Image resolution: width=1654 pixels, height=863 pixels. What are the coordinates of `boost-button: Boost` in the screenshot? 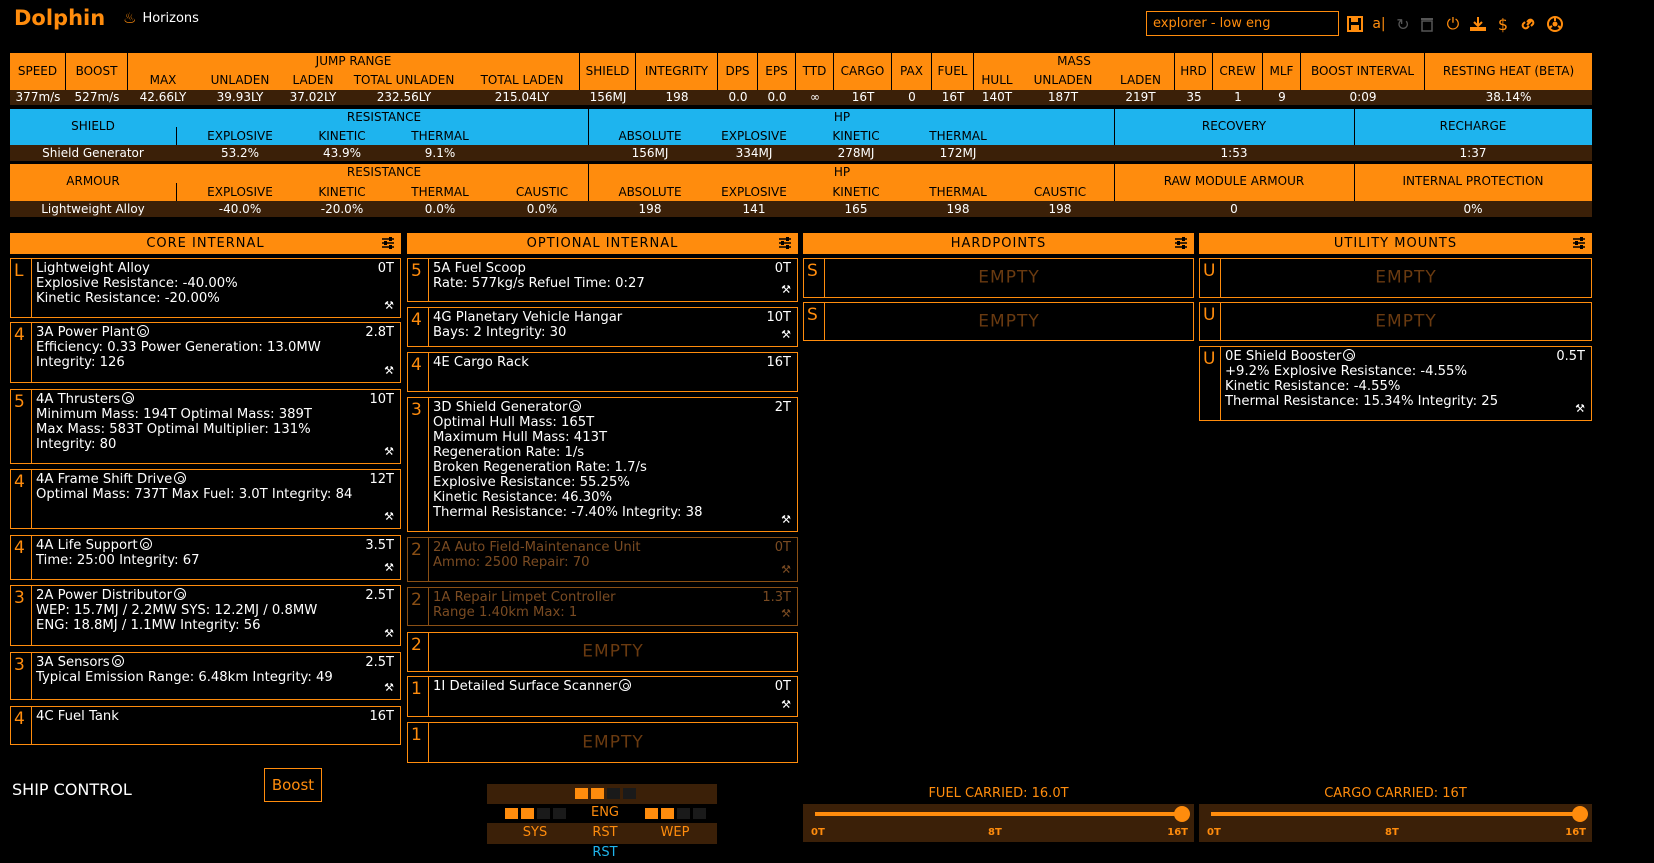 It's located at (293, 785).